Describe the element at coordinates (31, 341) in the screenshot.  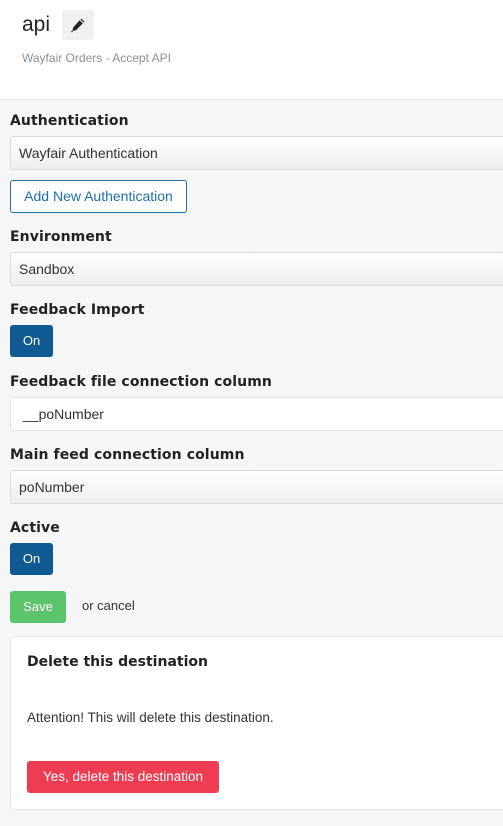
I see `feedback-import-toggle: On` at that location.